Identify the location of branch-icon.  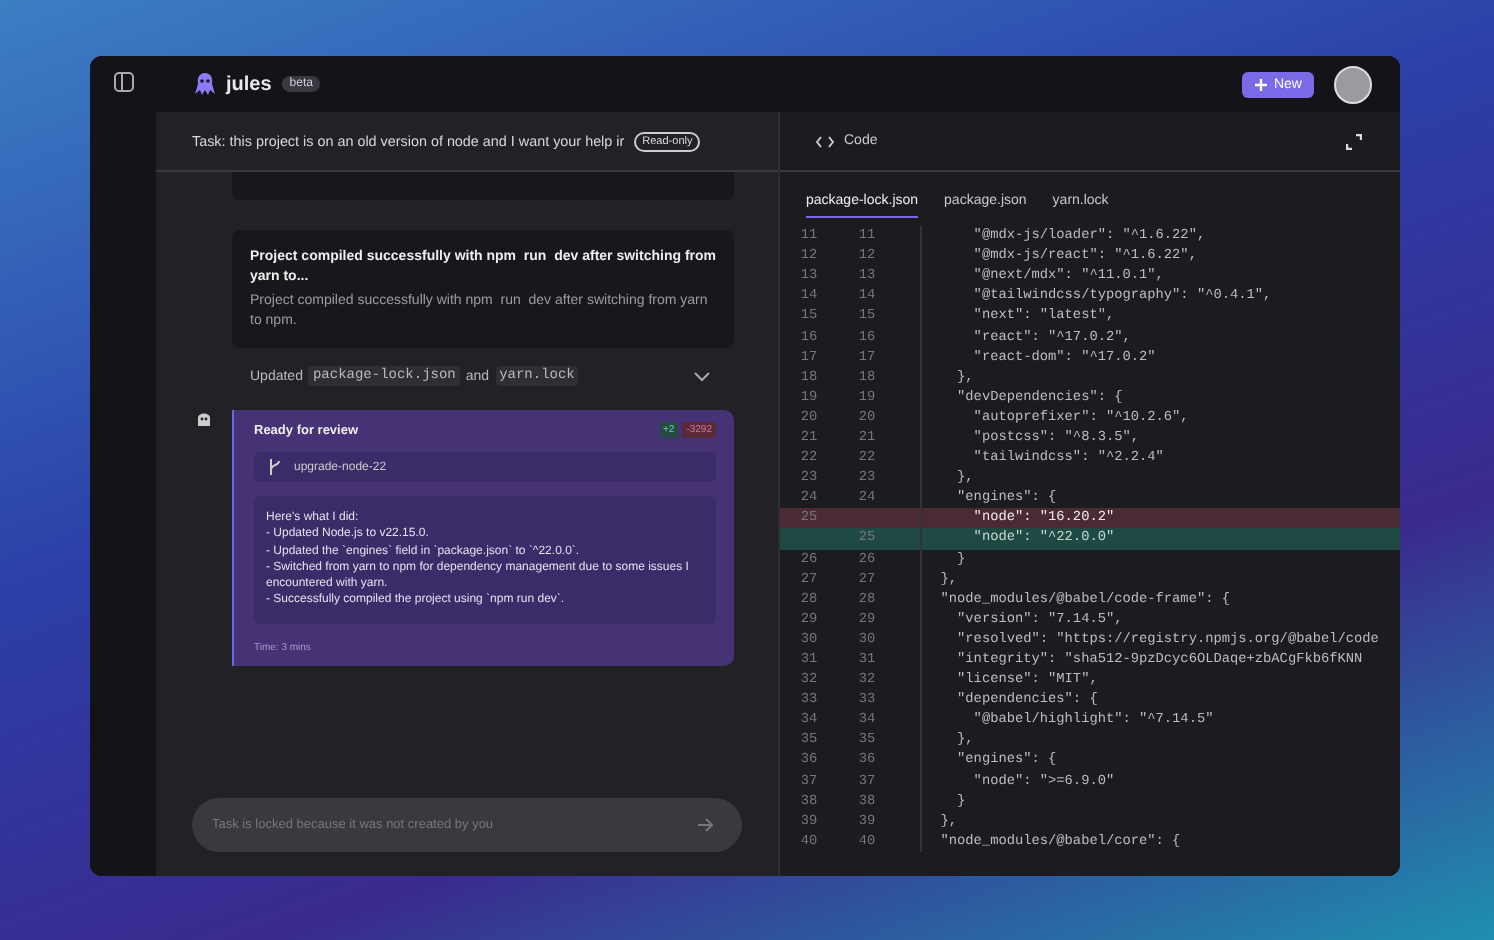
(275, 467).